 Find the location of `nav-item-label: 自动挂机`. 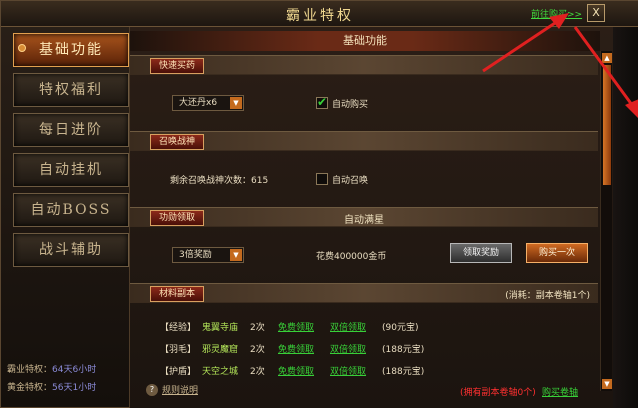

nav-item-label: 自动挂机 is located at coordinates (71, 170).